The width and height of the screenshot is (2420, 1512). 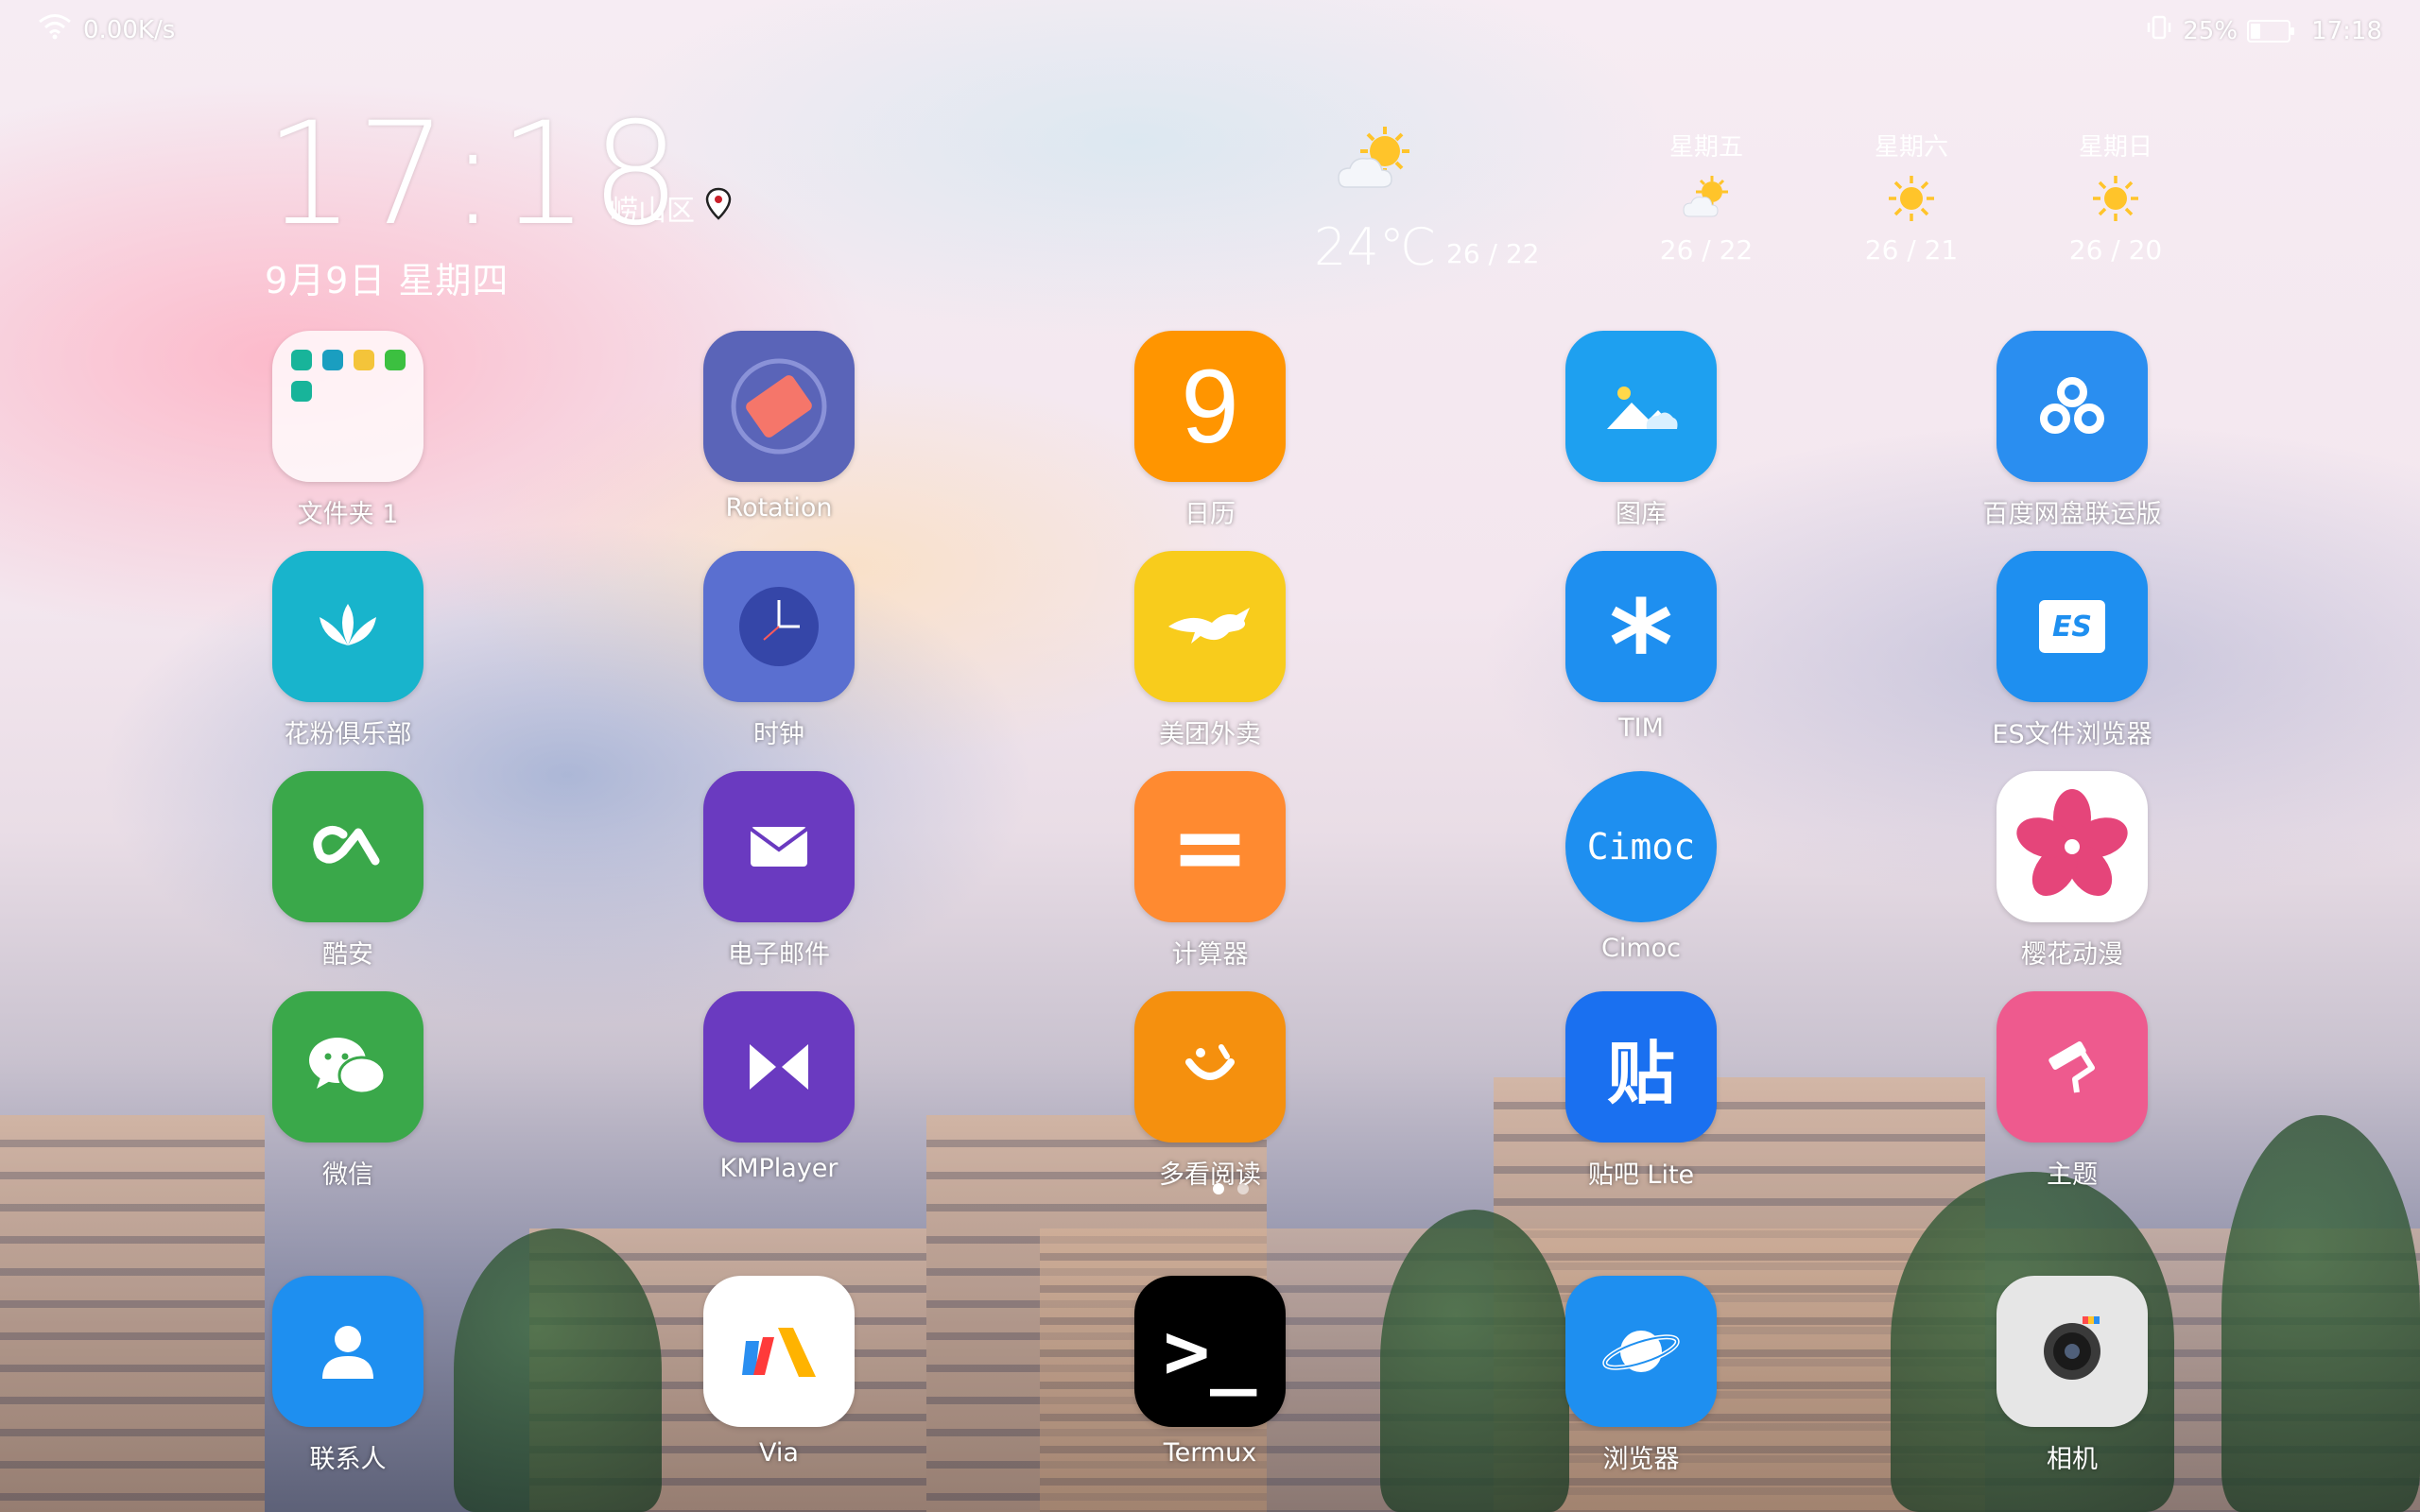 I want to click on wechat-icon, so click(x=348, y=1067).